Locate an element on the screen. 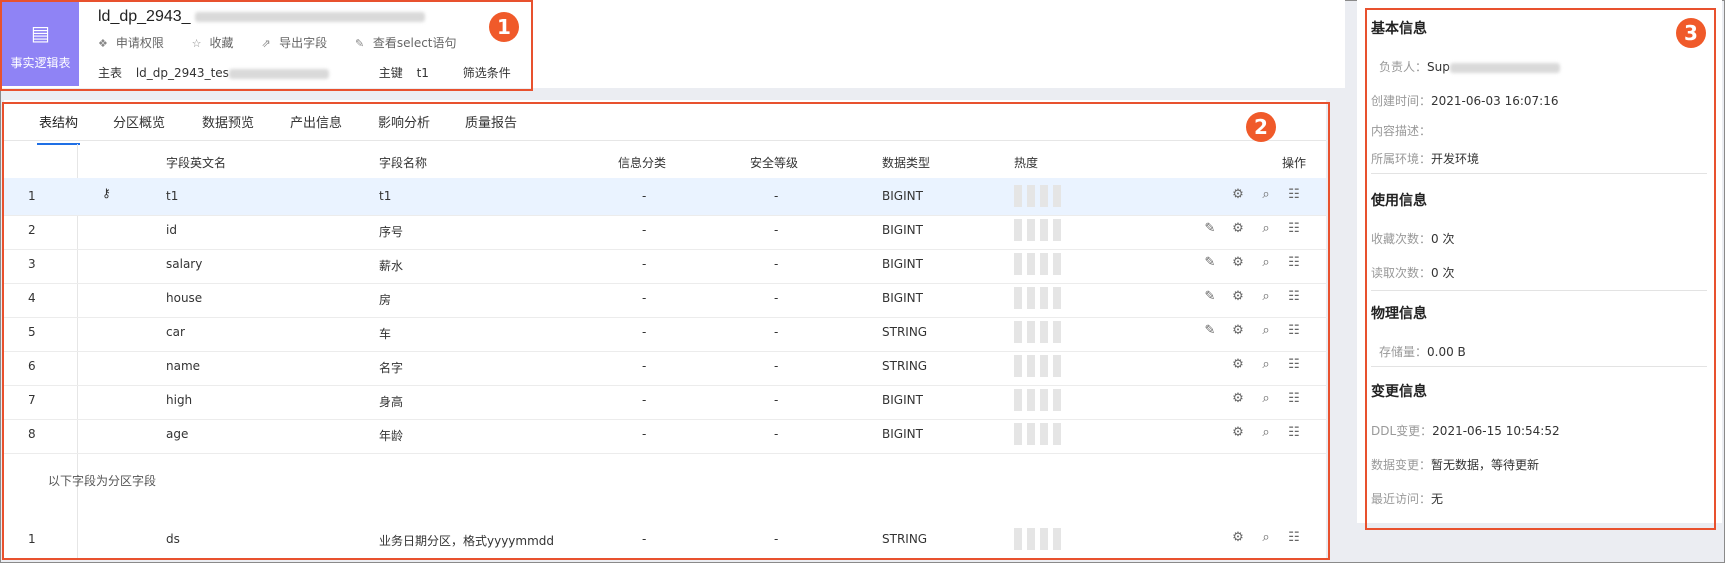 The image size is (1725, 563). callout-number-1: 1 is located at coordinates (504, 27).